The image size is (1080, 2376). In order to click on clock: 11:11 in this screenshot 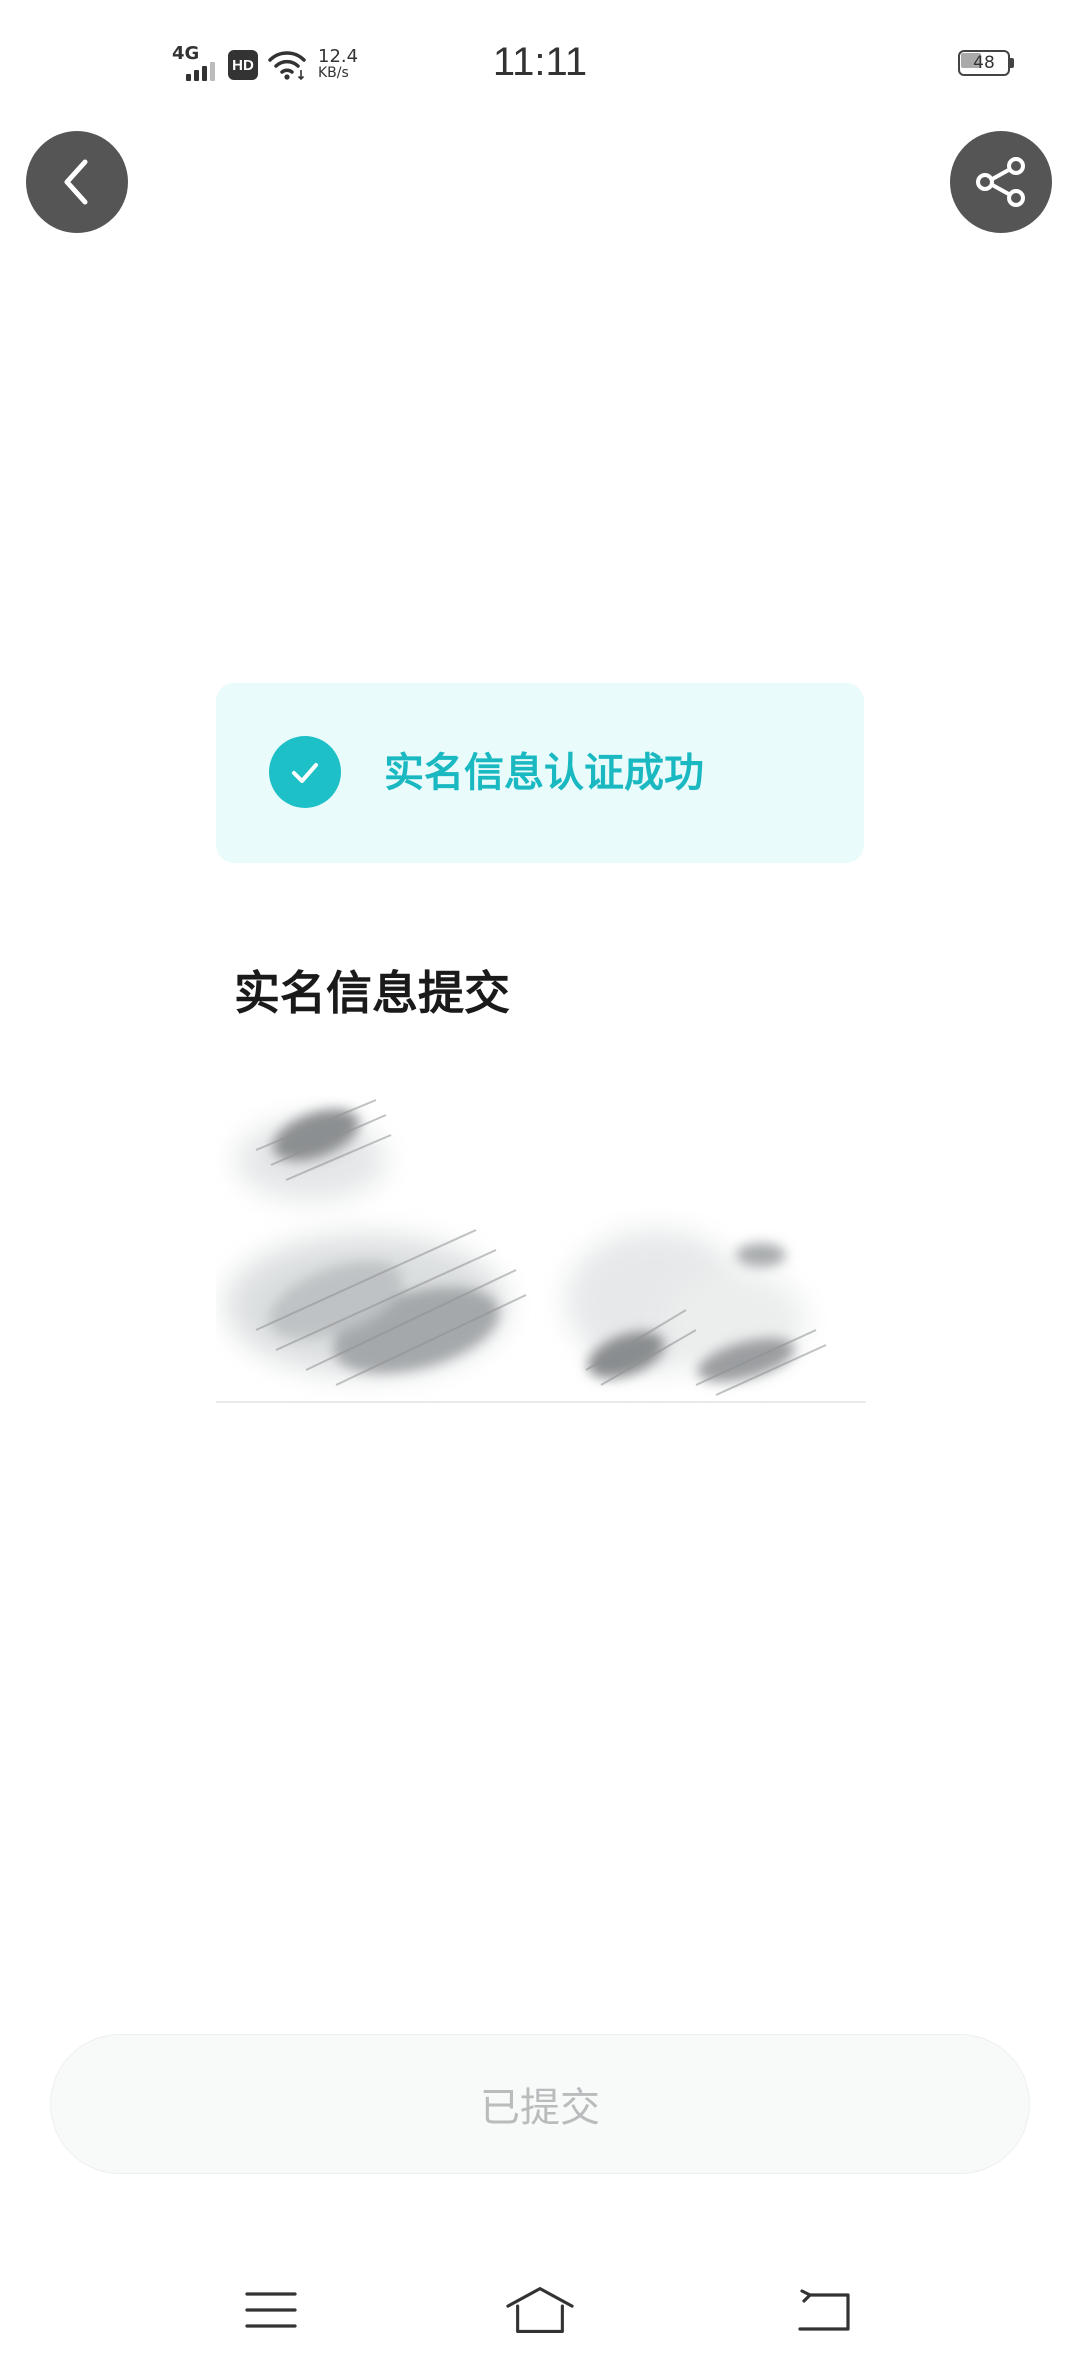, I will do `click(540, 62)`.